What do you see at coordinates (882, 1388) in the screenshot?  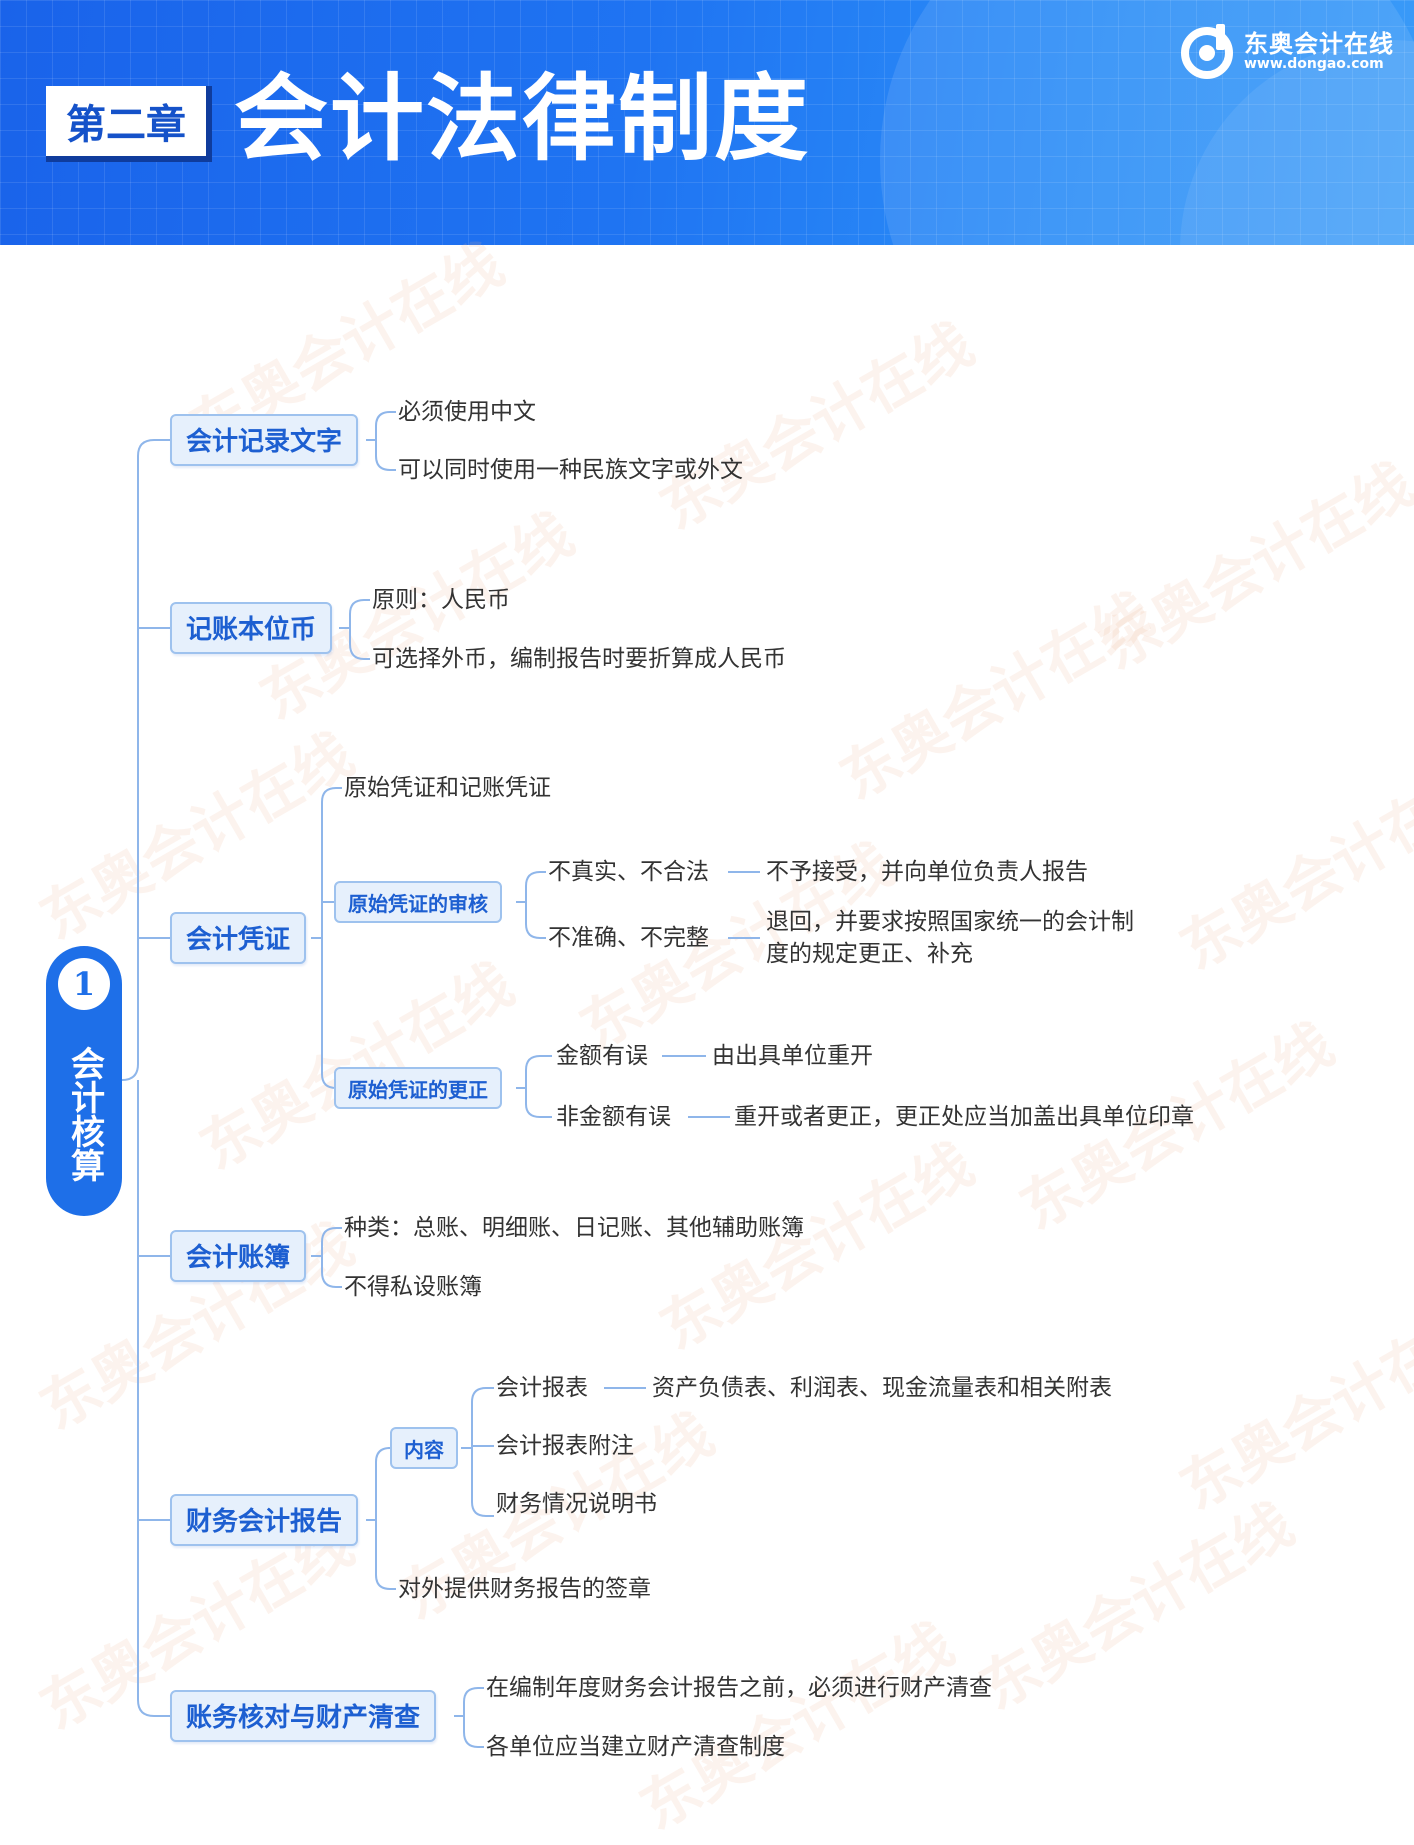 I see `leaf-text: 资产负债表、利润表、现金流量表和相关附表` at bounding box center [882, 1388].